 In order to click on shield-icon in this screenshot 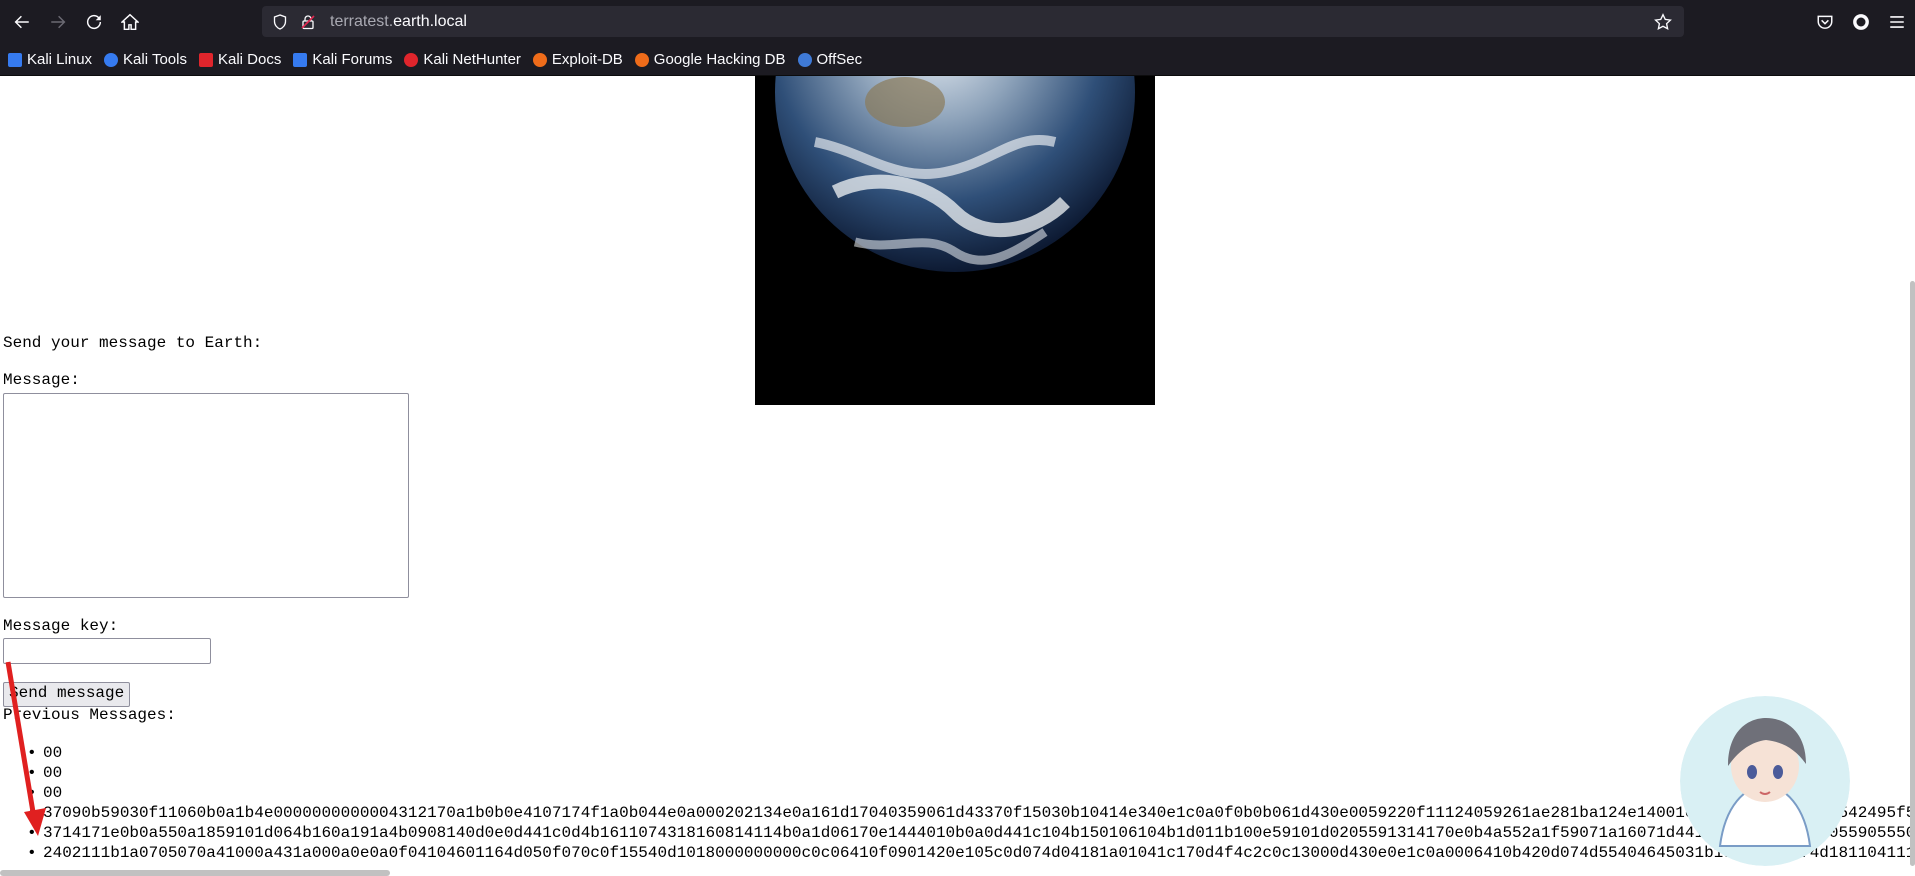, I will do `click(280, 21)`.